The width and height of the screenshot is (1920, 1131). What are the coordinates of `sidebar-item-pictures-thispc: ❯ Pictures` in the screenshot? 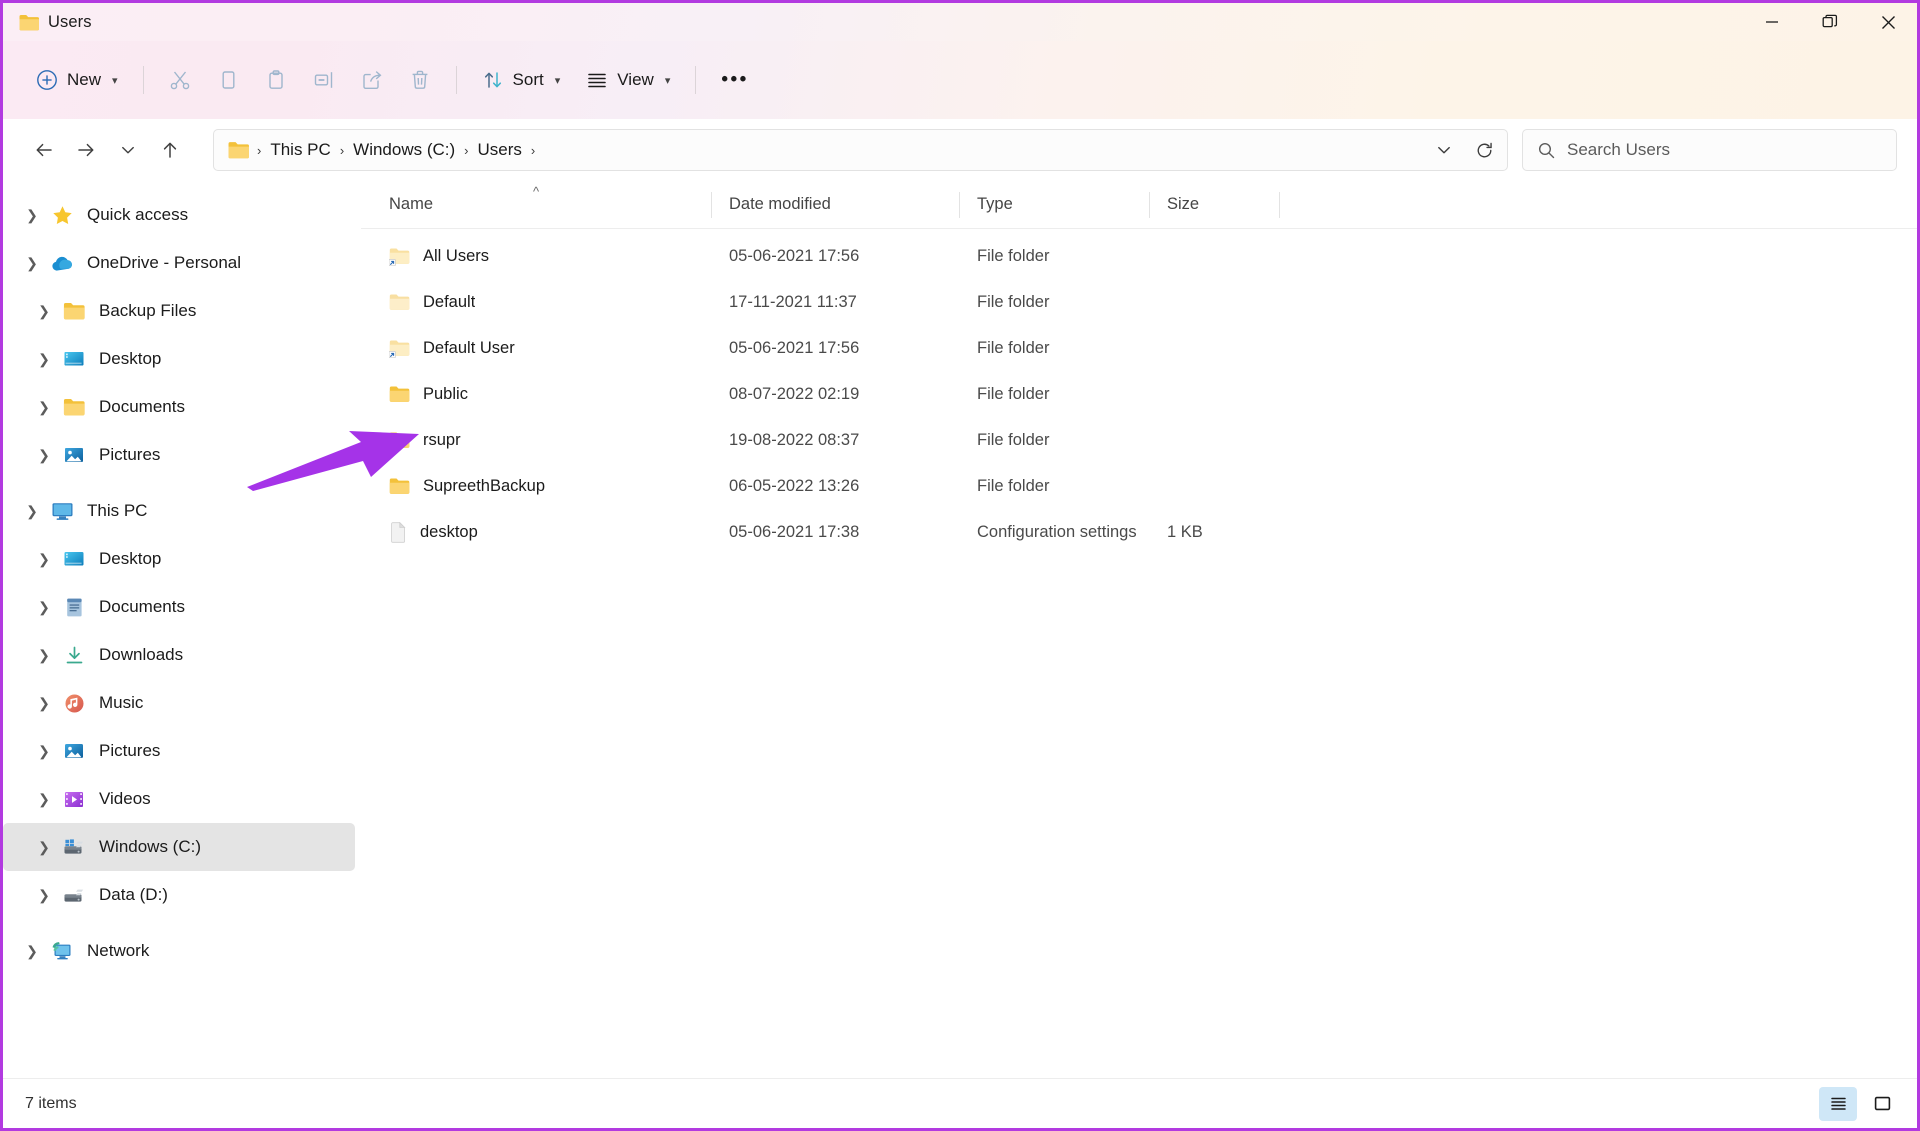 It's located at (179, 751).